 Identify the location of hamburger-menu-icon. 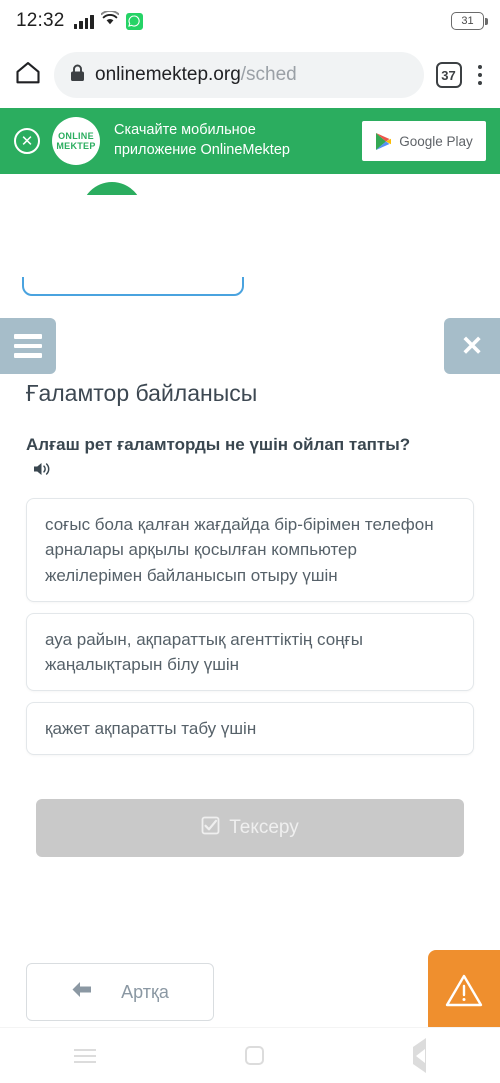
(28, 346).